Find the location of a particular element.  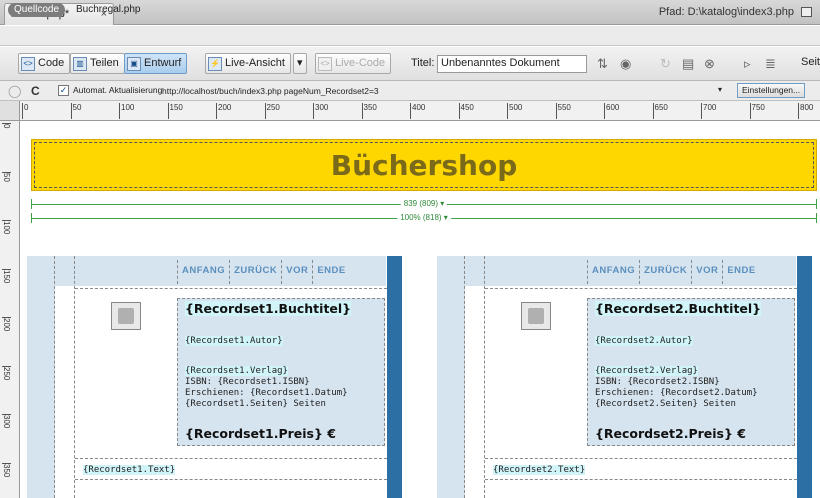

file-management-icon: ⇅ is located at coordinates (602, 64).